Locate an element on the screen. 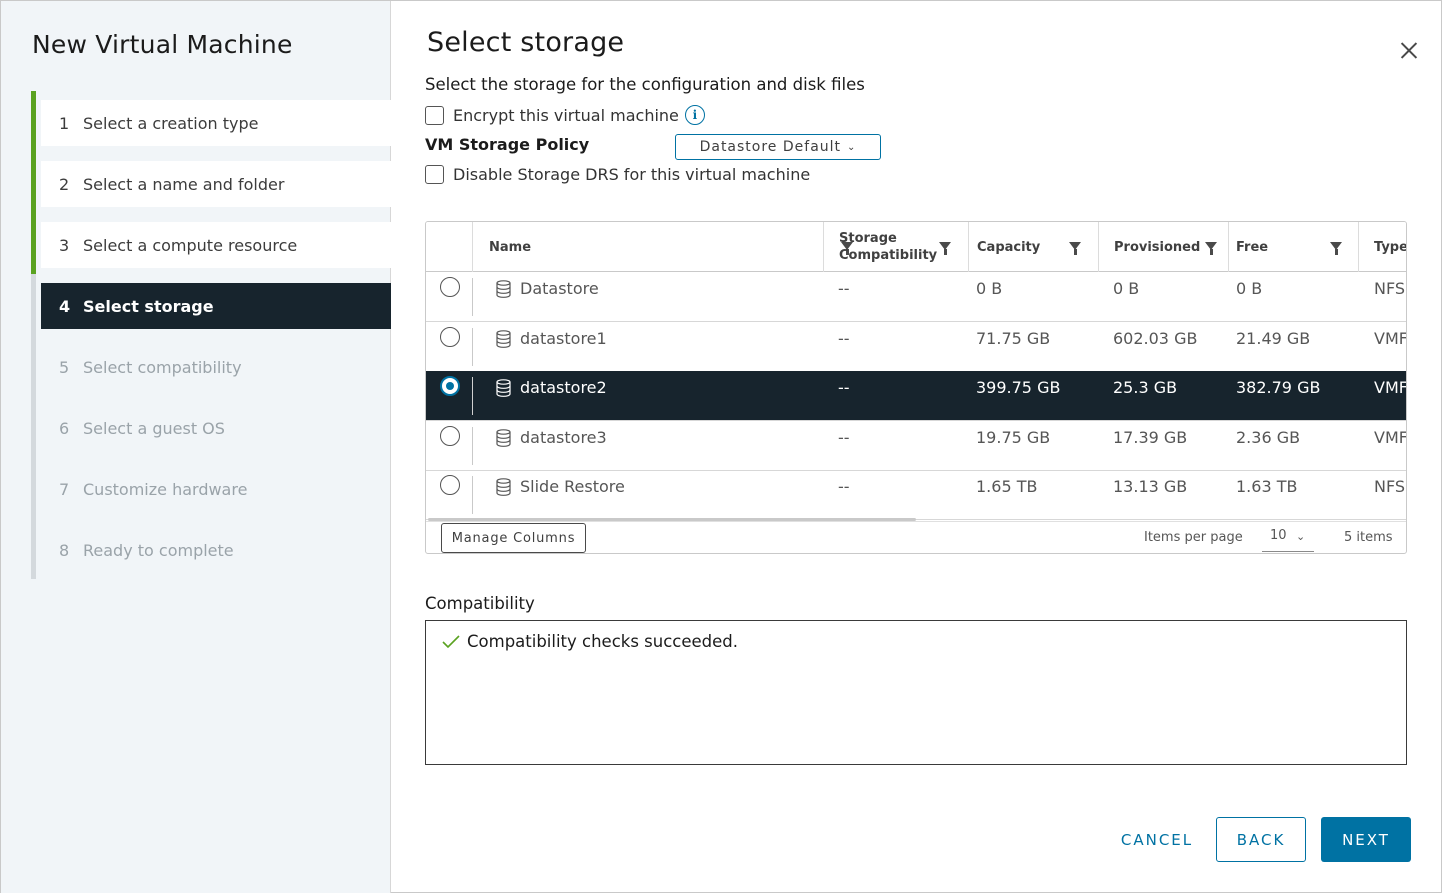 The width and height of the screenshot is (1442, 893). step-card: 7 Customize hardware is located at coordinates (216, 489).